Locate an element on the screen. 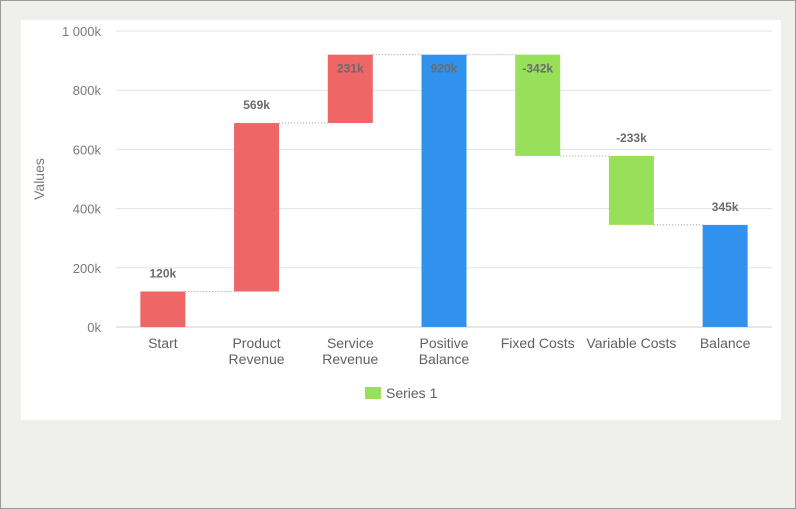  data-label: 569k is located at coordinates (256, 105).